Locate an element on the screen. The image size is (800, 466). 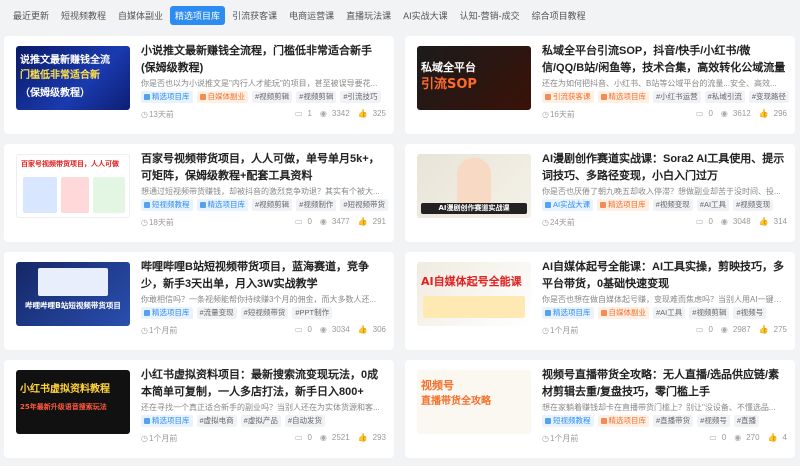
nav-tab-ai: AI实战大课 is located at coordinates (425, 15).